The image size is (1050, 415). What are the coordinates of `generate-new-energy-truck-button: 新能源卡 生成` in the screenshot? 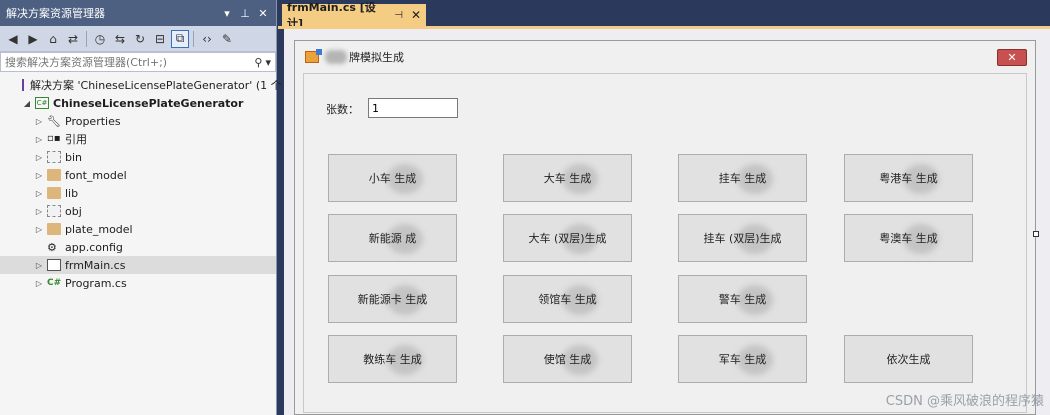 It's located at (392, 299).